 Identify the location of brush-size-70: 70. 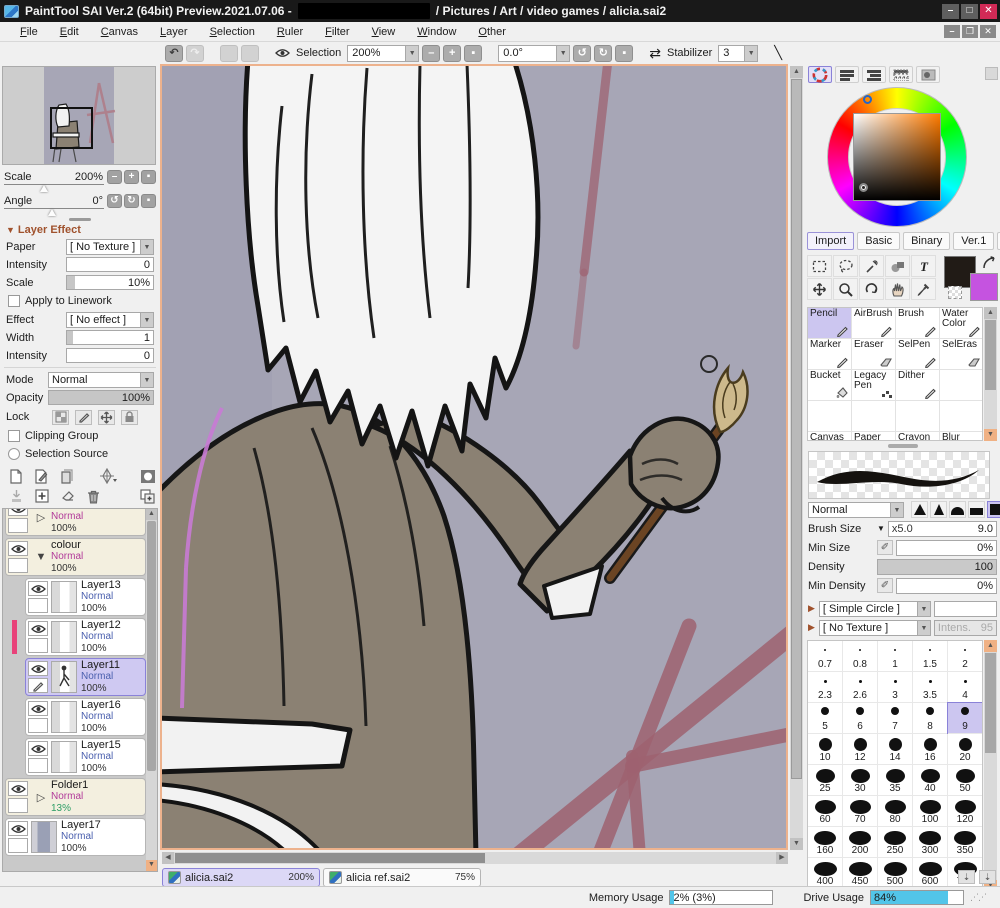
(860, 811).